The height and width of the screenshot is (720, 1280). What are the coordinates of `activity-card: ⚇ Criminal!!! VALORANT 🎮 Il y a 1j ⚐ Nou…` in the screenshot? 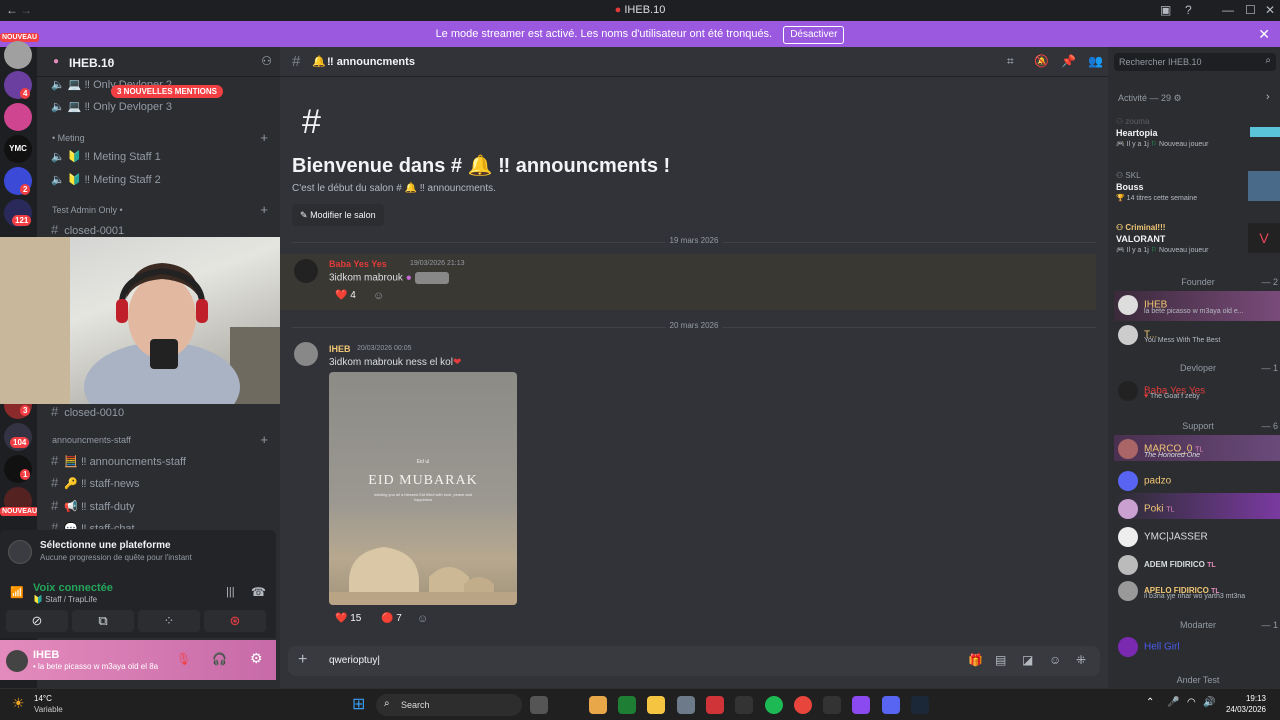 It's located at (1198, 243).